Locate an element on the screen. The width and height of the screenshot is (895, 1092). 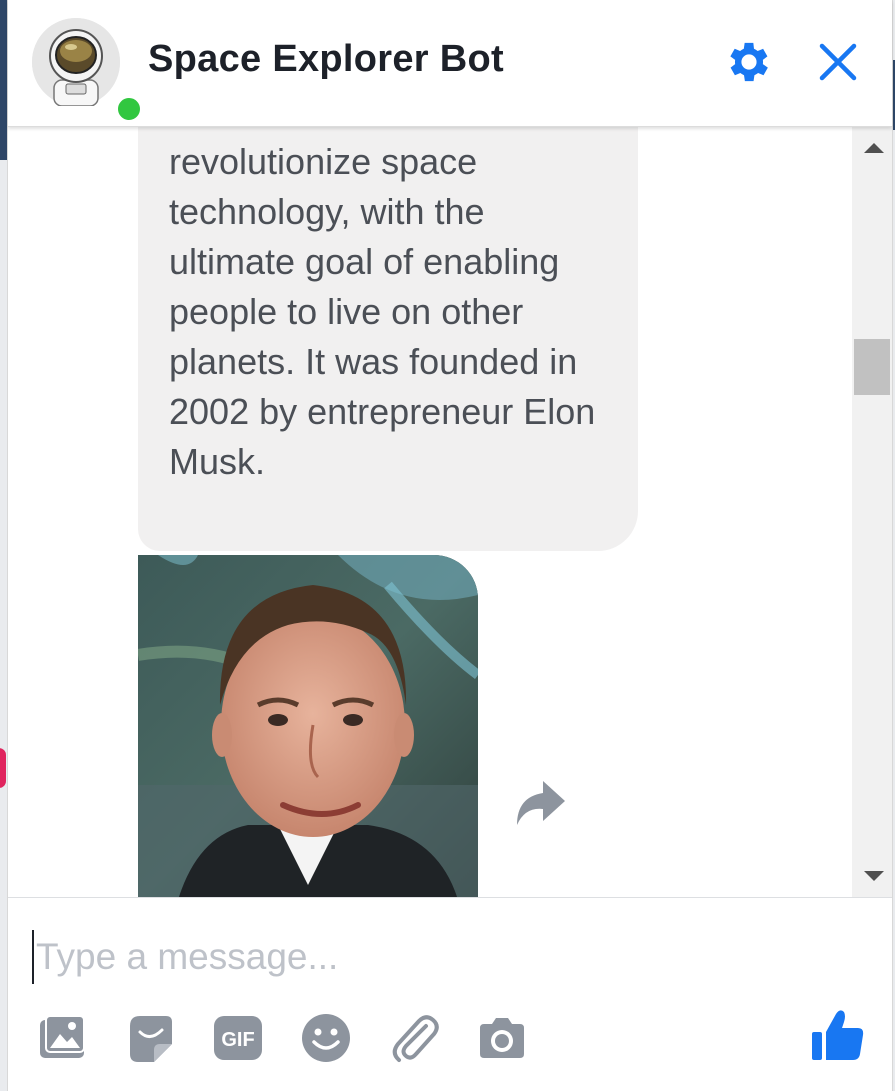
emoji-icon is located at coordinates (326, 1038).